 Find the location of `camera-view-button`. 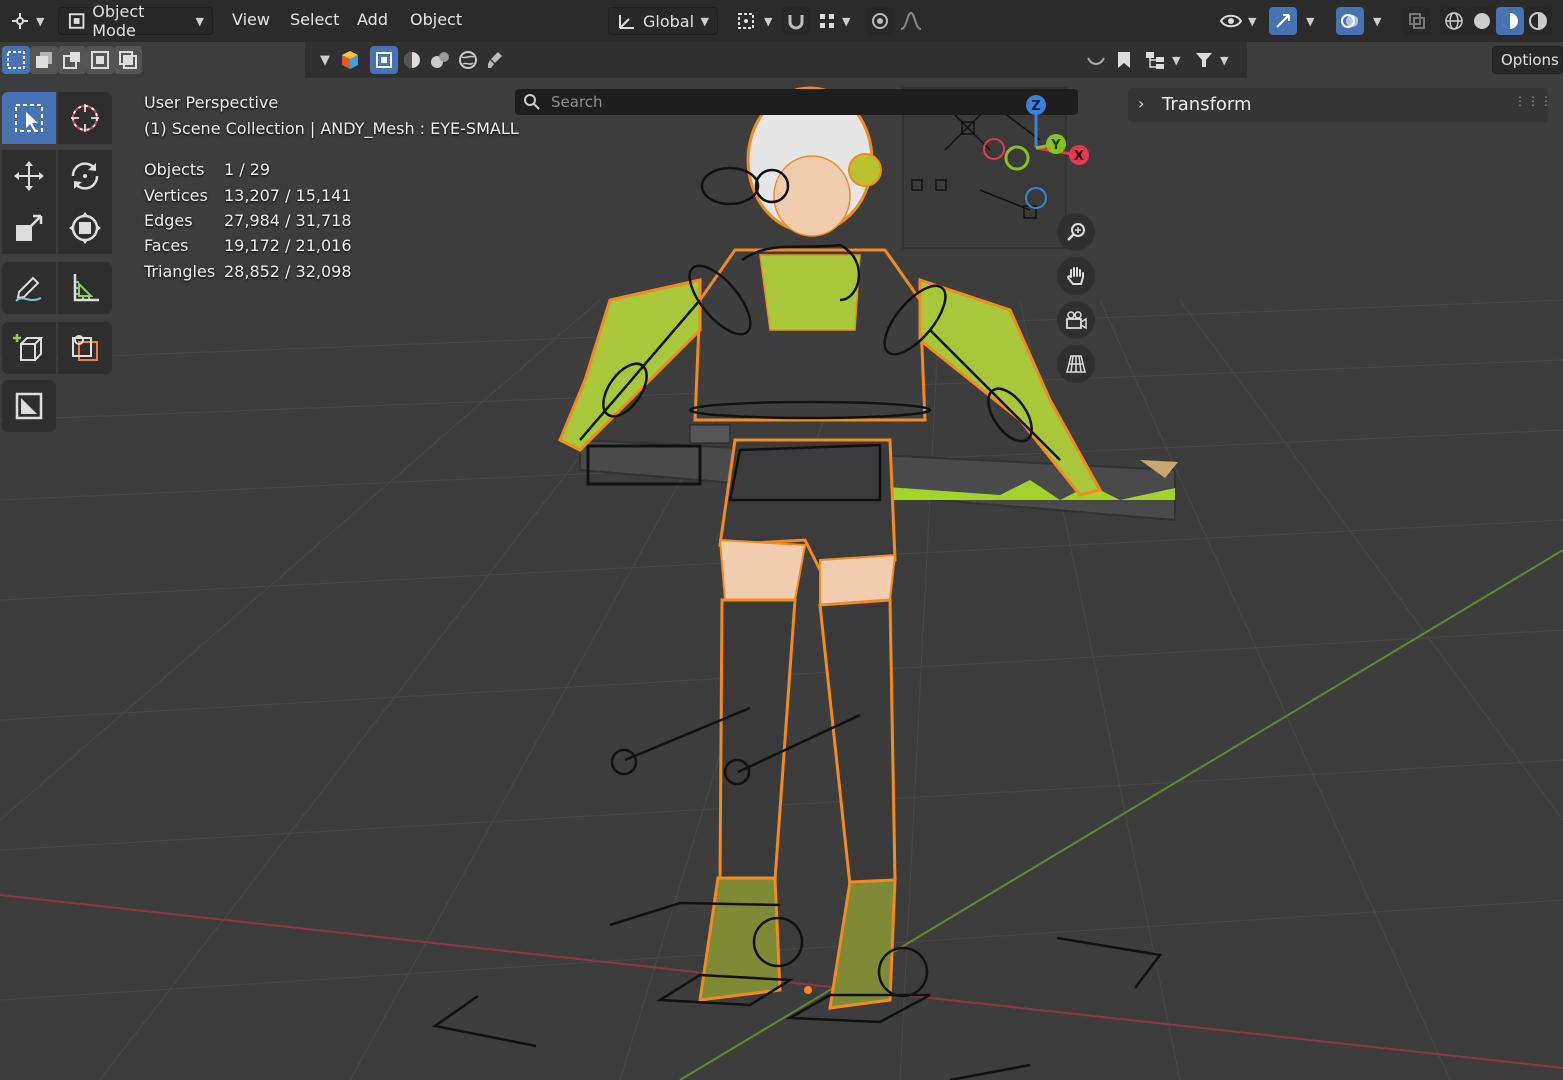

camera-view-button is located at coordinates (1076, 320).